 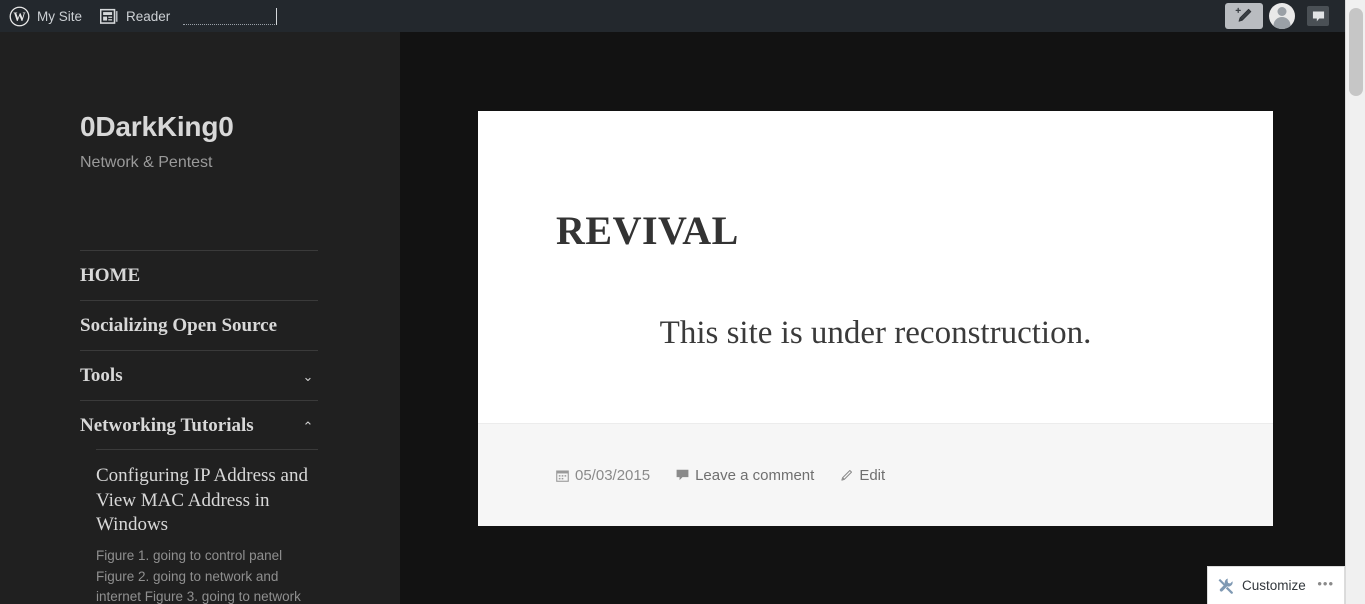 What do you see at coordinates (309, 374) in the screenshot?
I see `chevron-down-icon: ⌄` at bounding box center [309, 374].